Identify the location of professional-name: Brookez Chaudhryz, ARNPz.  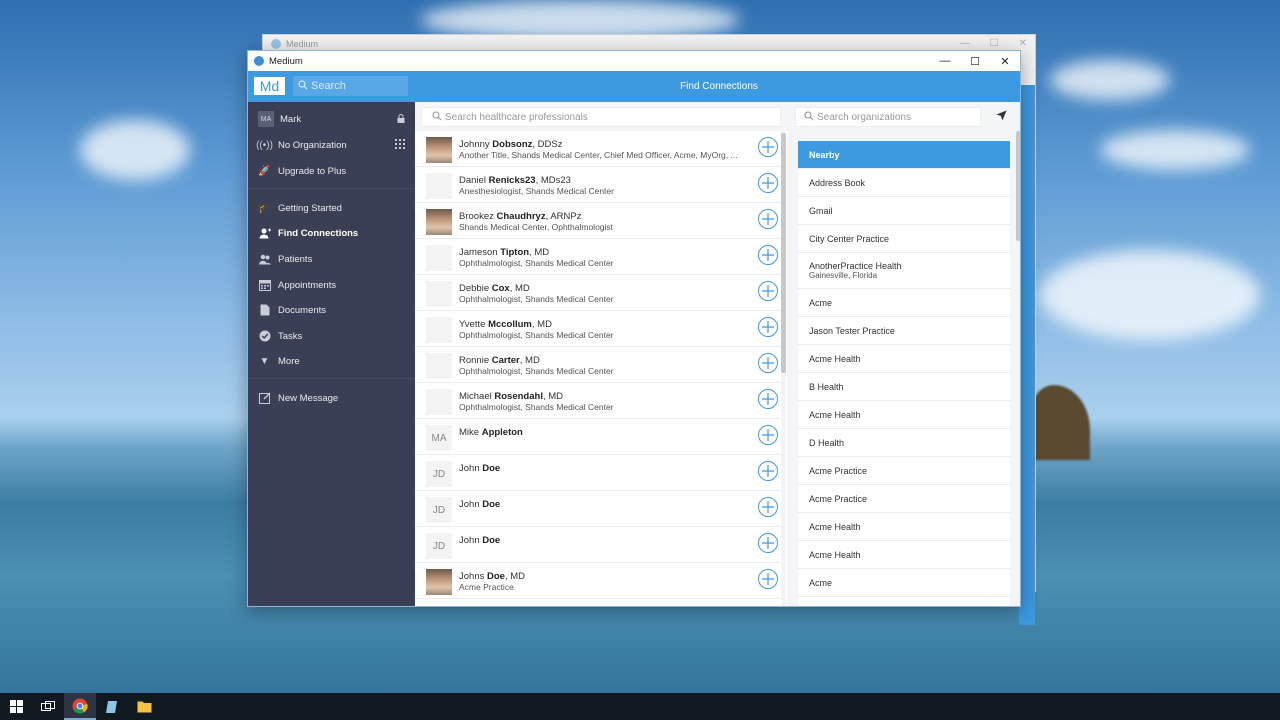
(520, 216).